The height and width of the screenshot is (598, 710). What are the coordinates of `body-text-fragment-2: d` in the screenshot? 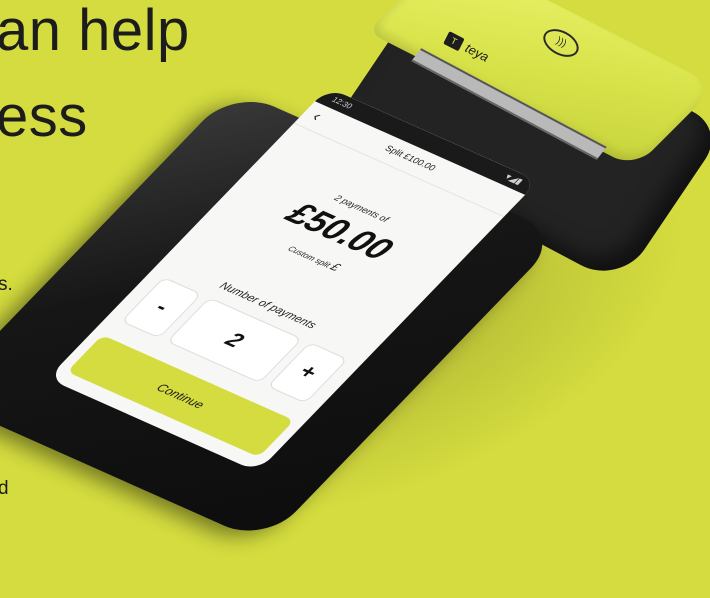 It's located at (4, 488).